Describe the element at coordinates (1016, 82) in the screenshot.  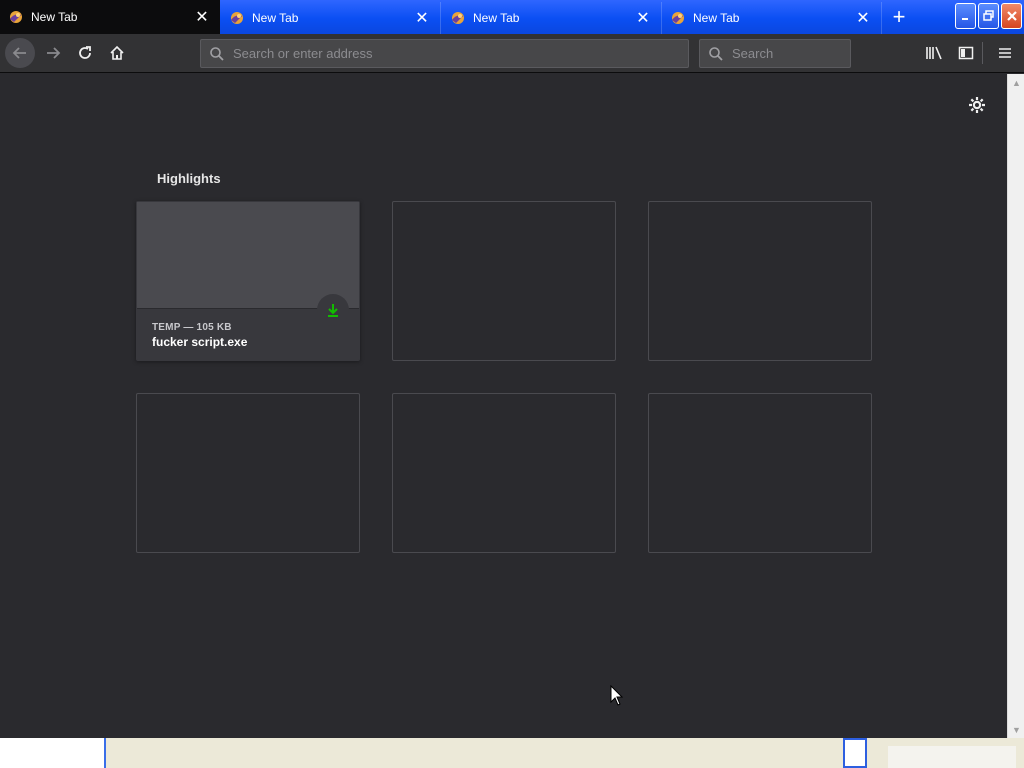
I see `scroll-up-arrow-icon: ▲` at that location.